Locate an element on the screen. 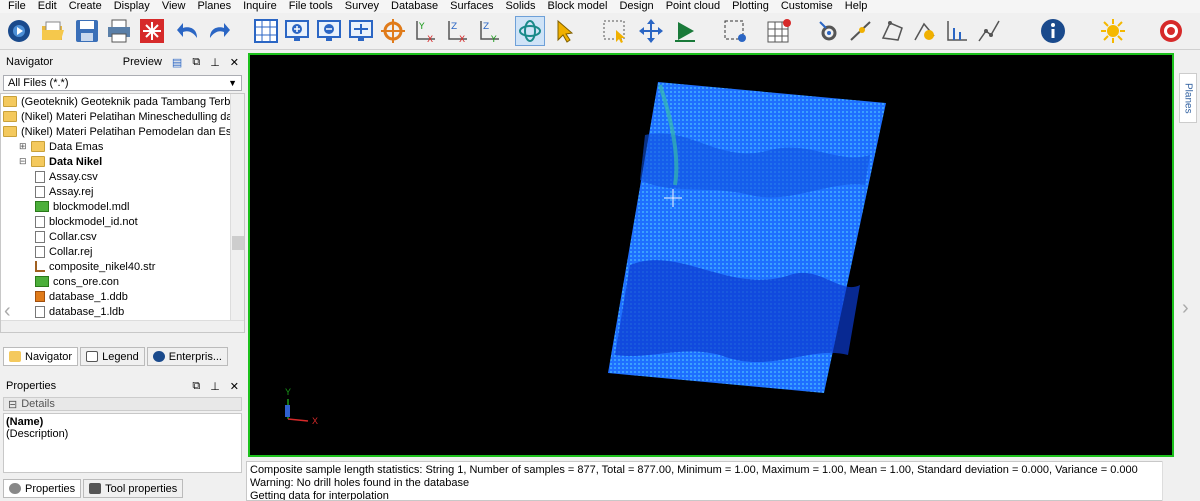  menu-item-surfaces: Surfaces is located at coordinates (471, 6).